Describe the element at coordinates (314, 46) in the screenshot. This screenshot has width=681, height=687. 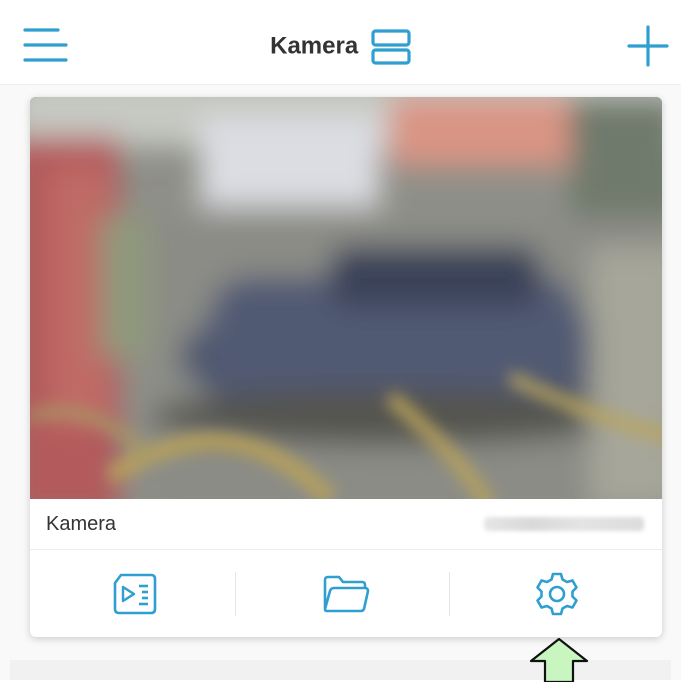
I see `page-title: Kamera` at that location.